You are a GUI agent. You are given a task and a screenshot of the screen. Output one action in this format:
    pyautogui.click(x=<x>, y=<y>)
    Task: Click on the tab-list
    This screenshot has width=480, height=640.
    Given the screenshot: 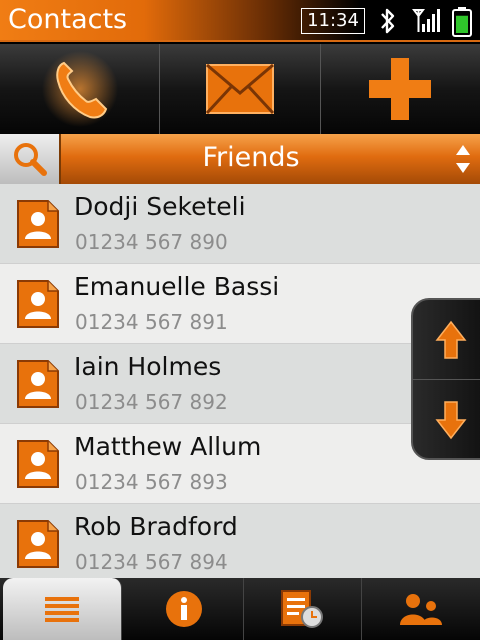 What is the action you would take?
    pyautogui.click(x=62, y=609)
    